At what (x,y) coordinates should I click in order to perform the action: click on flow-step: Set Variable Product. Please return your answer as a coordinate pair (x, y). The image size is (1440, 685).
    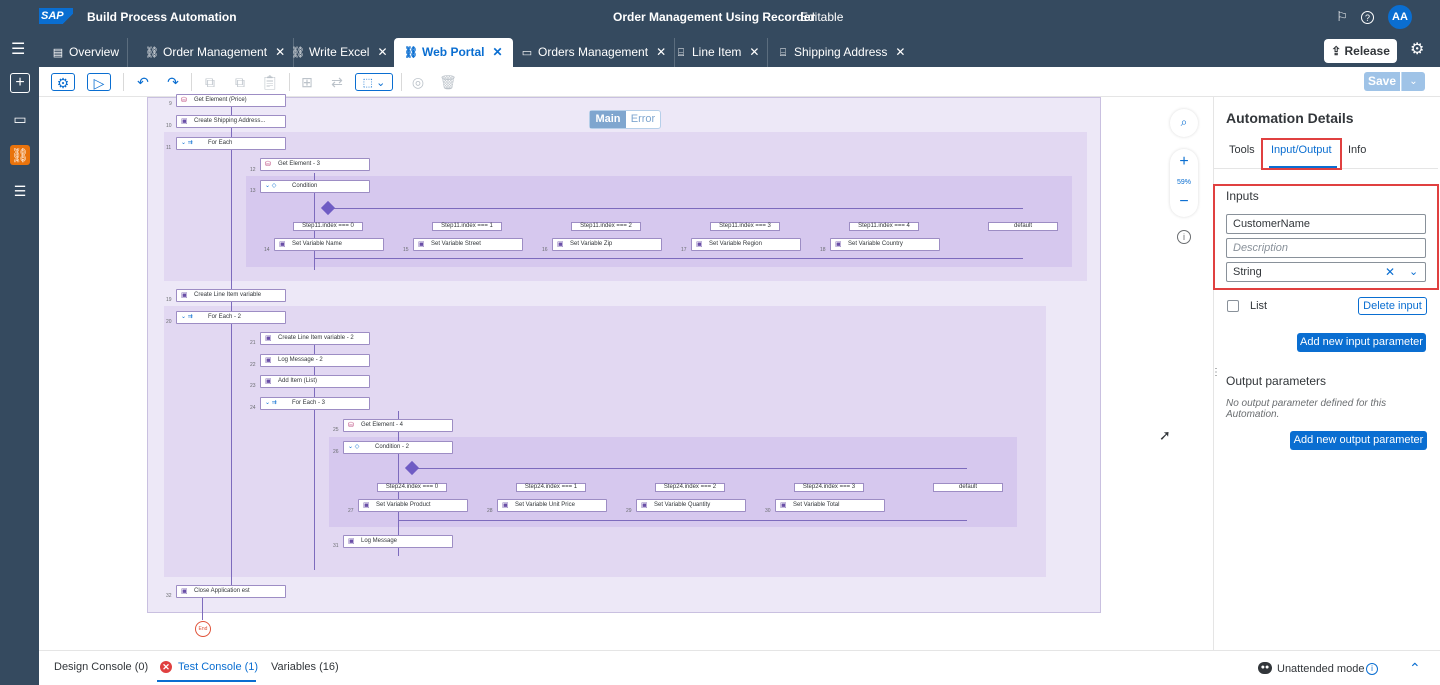
    Looking at the image, I should click on (413, 505).